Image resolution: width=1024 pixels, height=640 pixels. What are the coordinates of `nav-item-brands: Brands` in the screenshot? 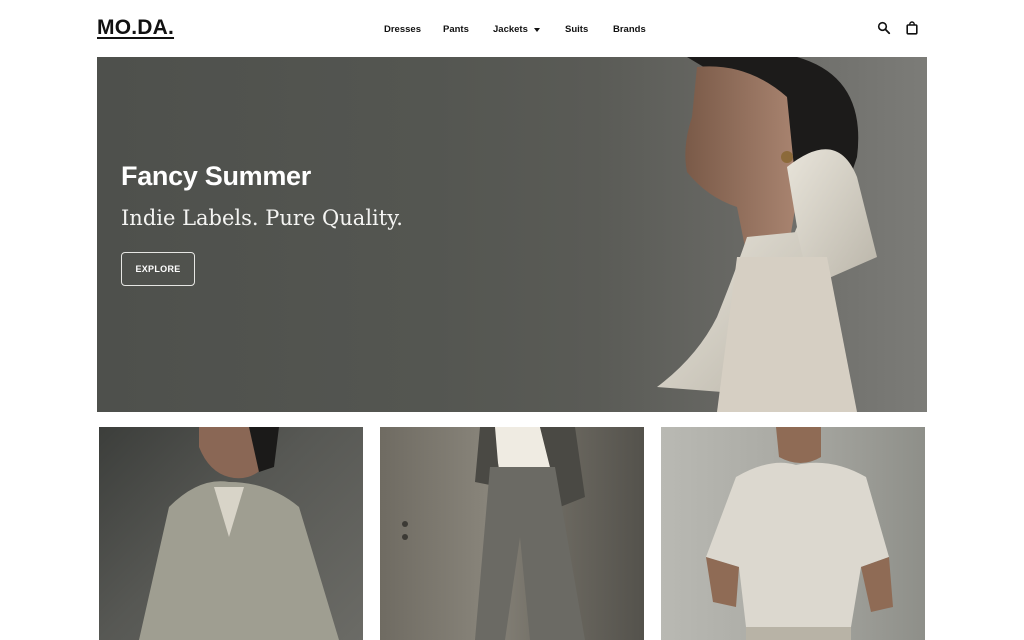 It's located at (629, 29).